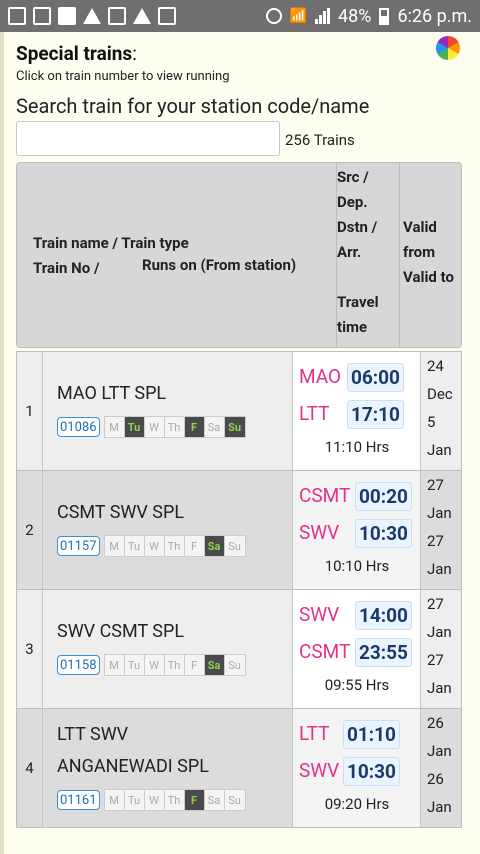 The width and height of the screenshot is (480, 854). I want to click on train-number-row: 01161 M Tu W Th F Sa Su, so click(151, 800).